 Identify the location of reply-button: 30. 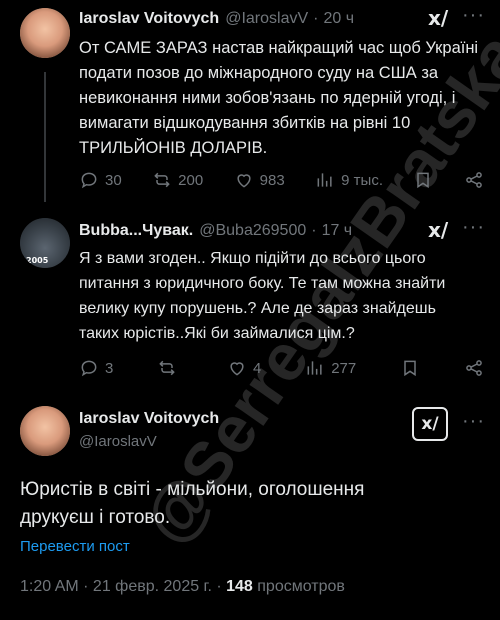
(100, 180).